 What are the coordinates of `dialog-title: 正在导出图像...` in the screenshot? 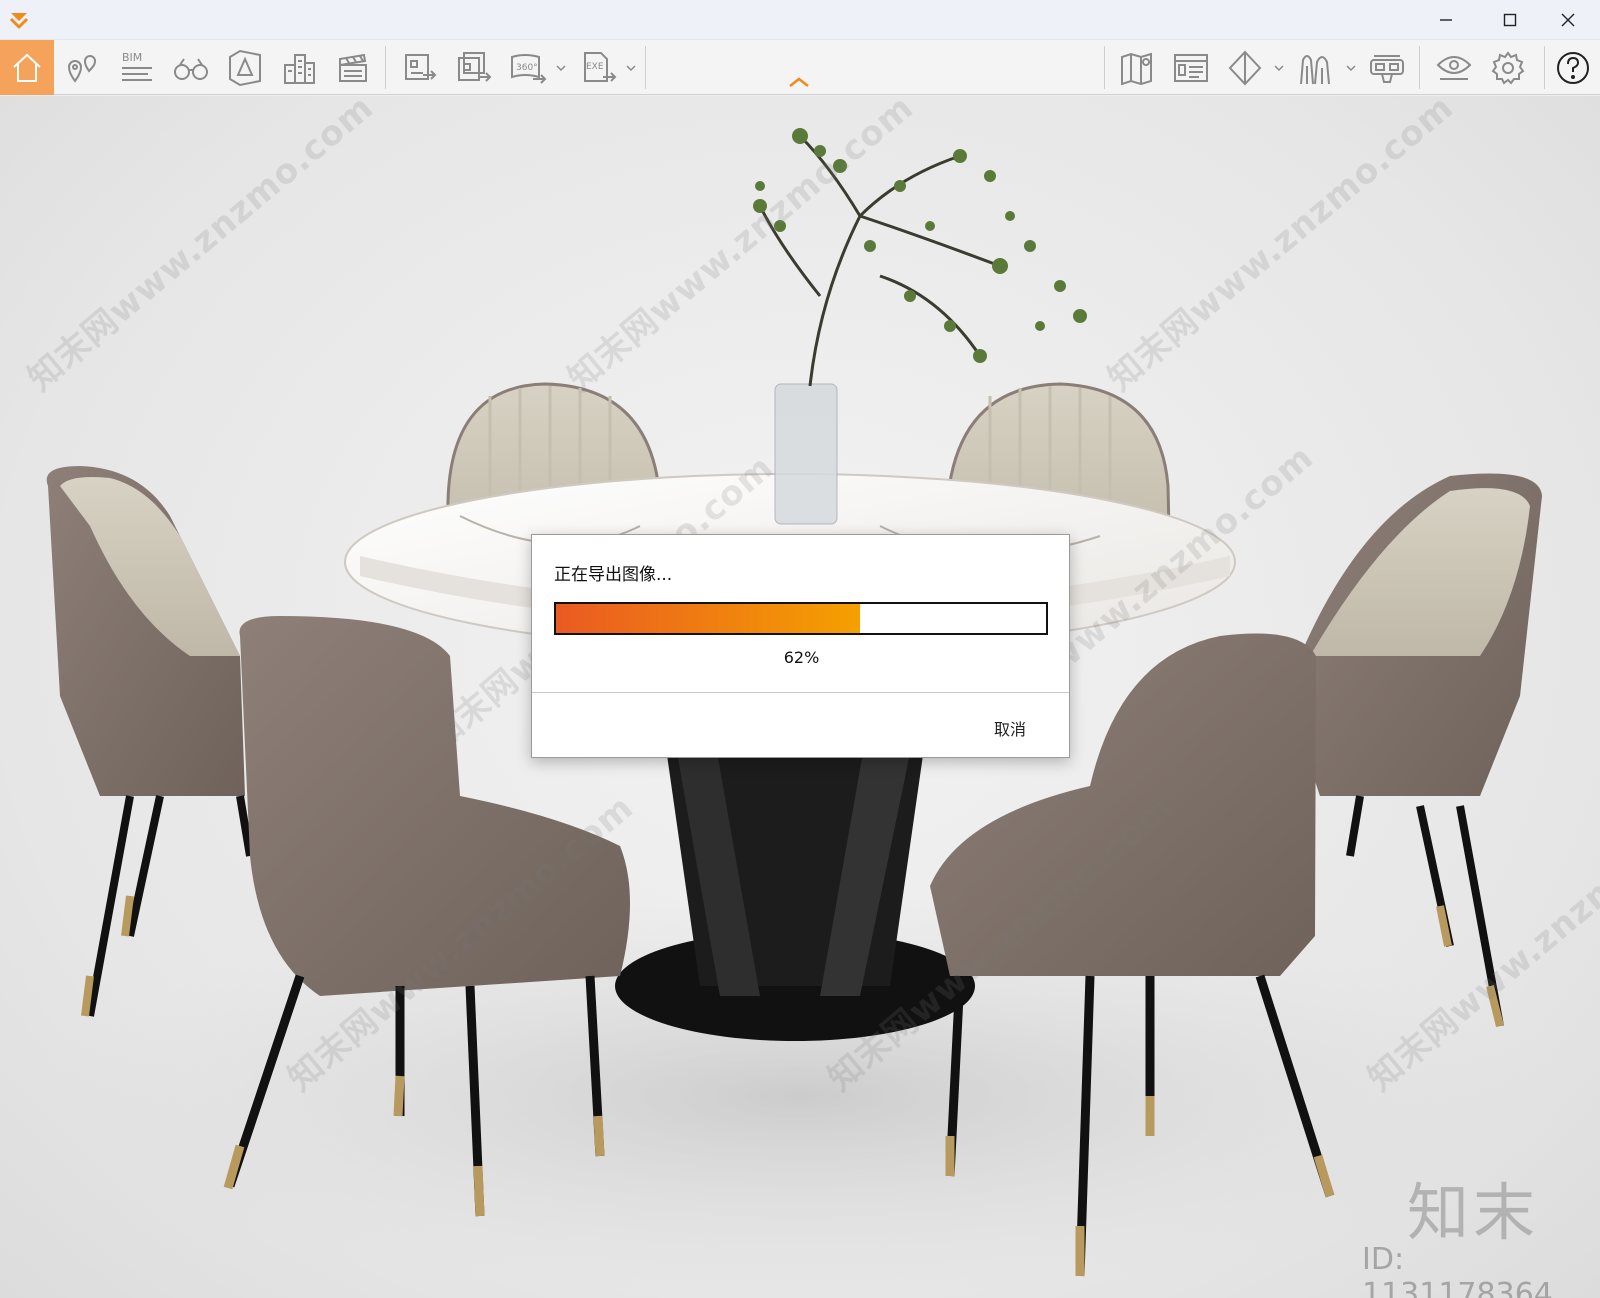 It's located at (613, 575).